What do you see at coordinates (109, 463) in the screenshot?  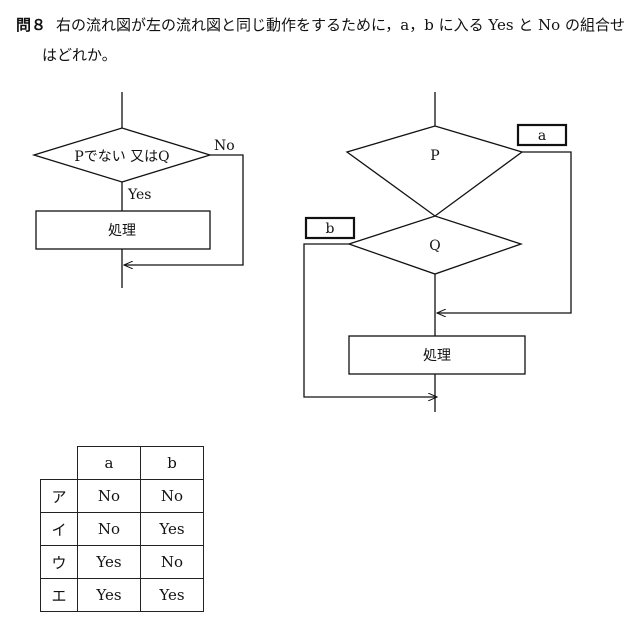 I see `header-a: a` at bounding box center [109, 463].